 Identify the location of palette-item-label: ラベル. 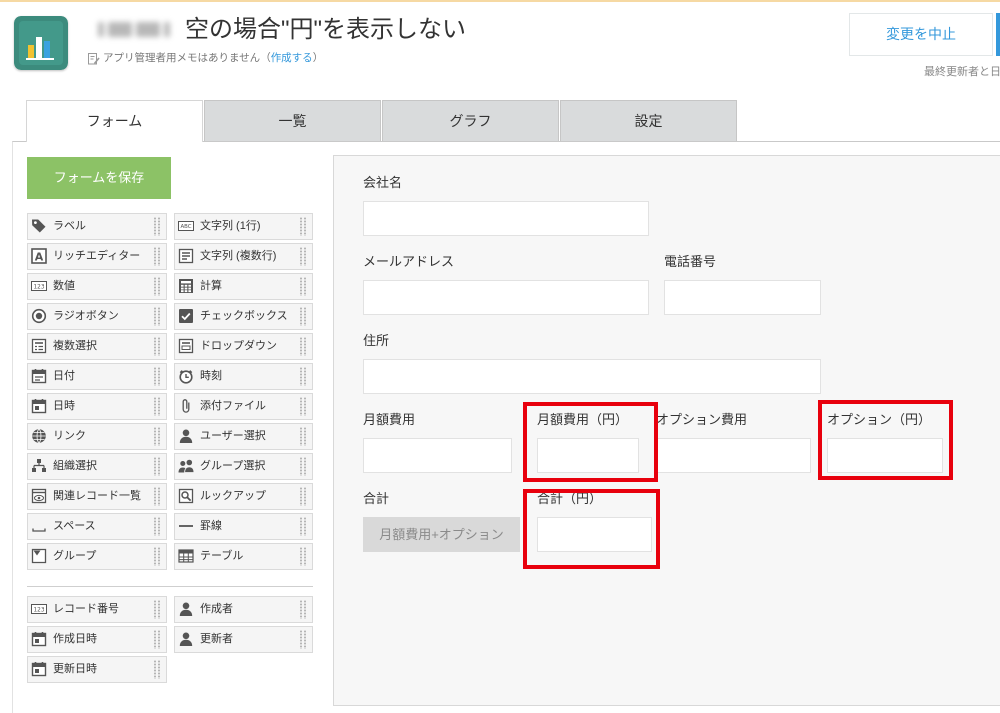
(69, 226).